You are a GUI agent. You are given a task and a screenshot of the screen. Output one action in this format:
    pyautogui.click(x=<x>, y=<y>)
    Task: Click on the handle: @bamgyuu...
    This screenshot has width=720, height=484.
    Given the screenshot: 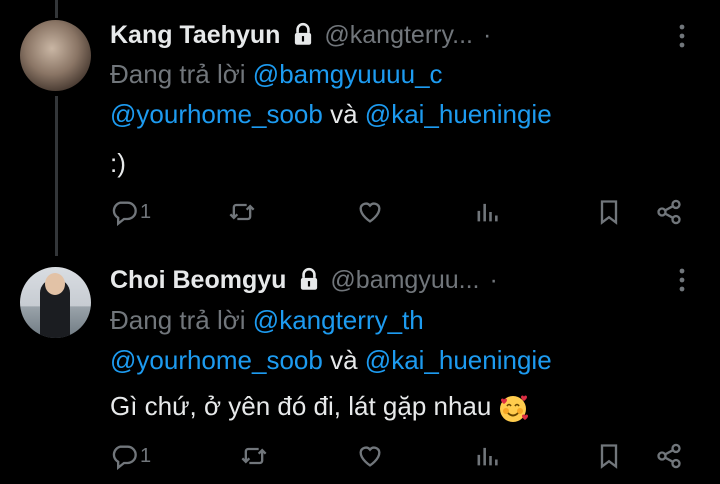 What is the action you would take?
    pyautogui.click(x=404, y=280)
    